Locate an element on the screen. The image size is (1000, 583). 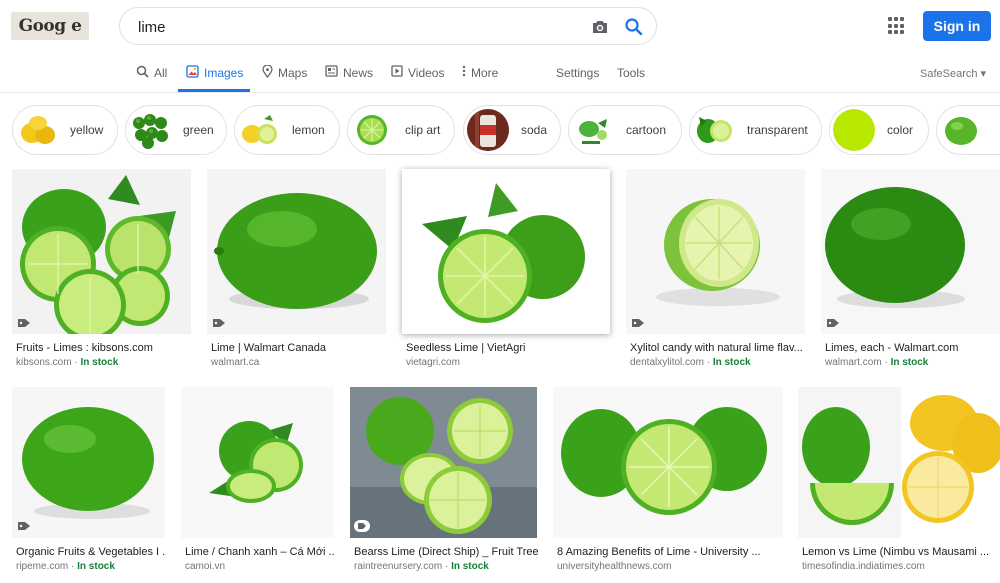
tab-news: News is located at coordinates (349, 78).